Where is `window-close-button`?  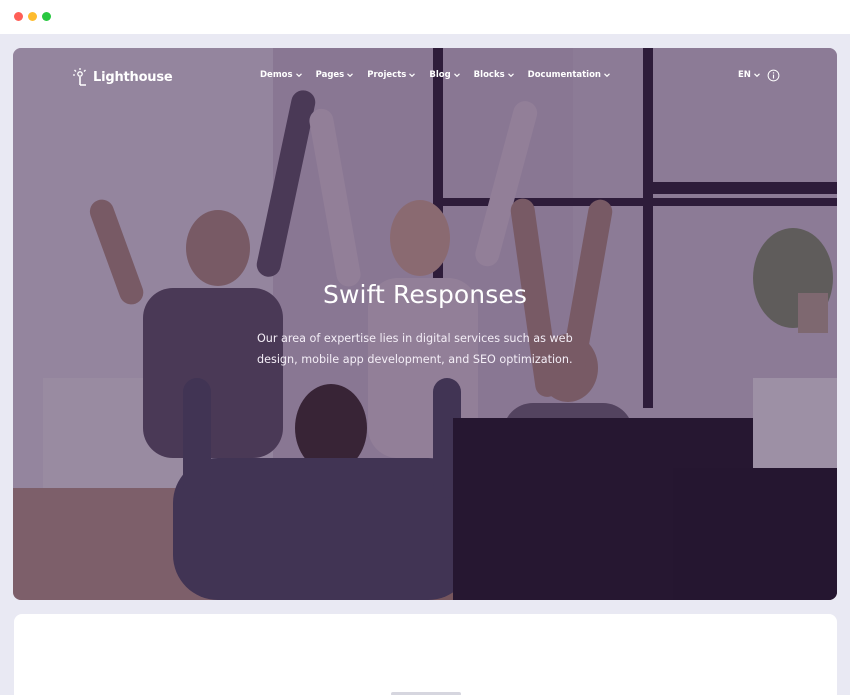
window-close-button is located at coordinates (18, 16).